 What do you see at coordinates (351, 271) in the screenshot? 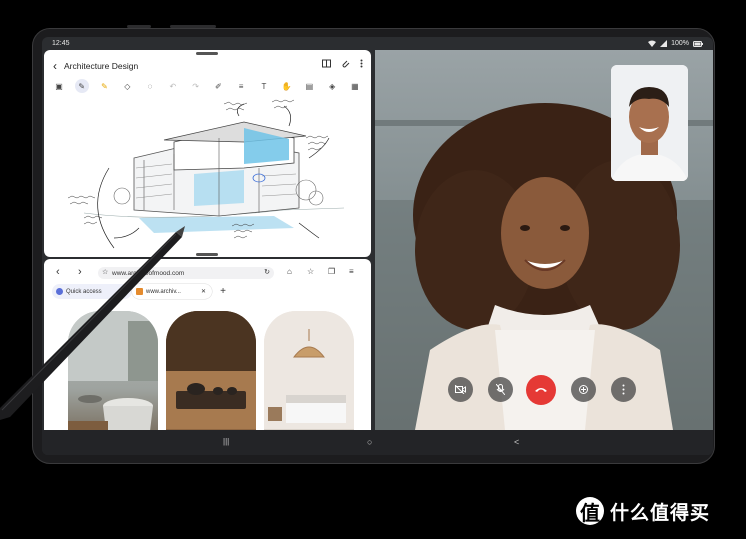
I see `menu-icon: ≡` at bounding box center [351, 271].